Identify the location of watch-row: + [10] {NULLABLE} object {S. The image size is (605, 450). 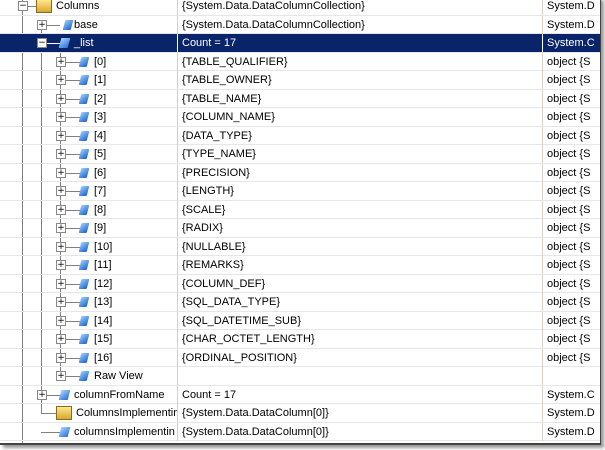
(300, 246).